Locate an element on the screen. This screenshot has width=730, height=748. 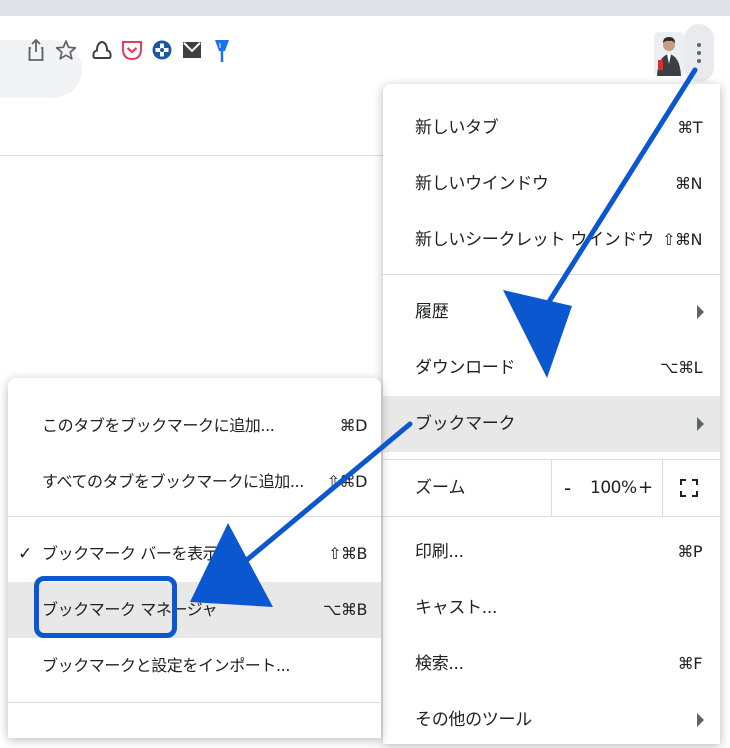
menu-item-downloads: ダウンロード ⌥⌘L is located at coordinates (551, 368).